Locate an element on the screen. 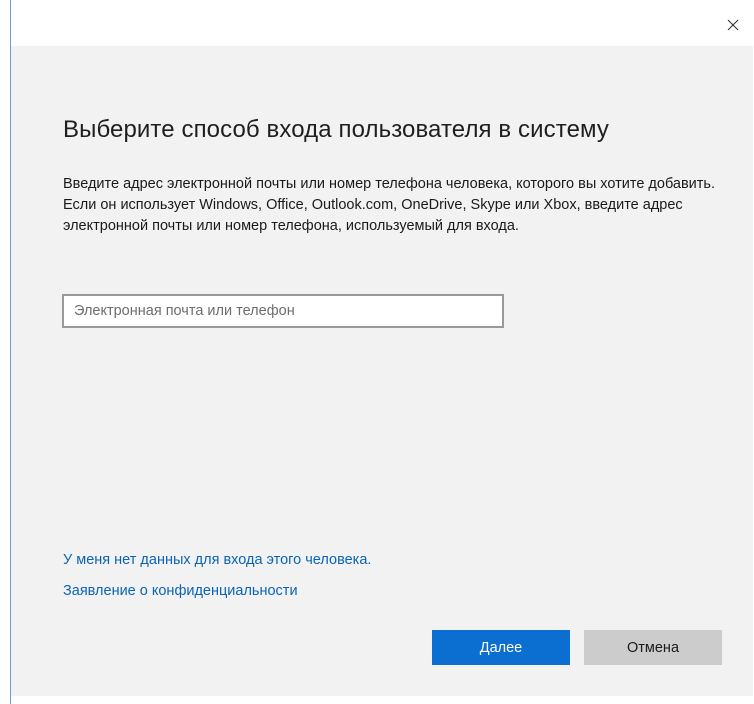 The width and height of the screenshot is (754, 704). privacy-statement-link: Заявление о конфиденциальности is located at coordinates (180, 591).